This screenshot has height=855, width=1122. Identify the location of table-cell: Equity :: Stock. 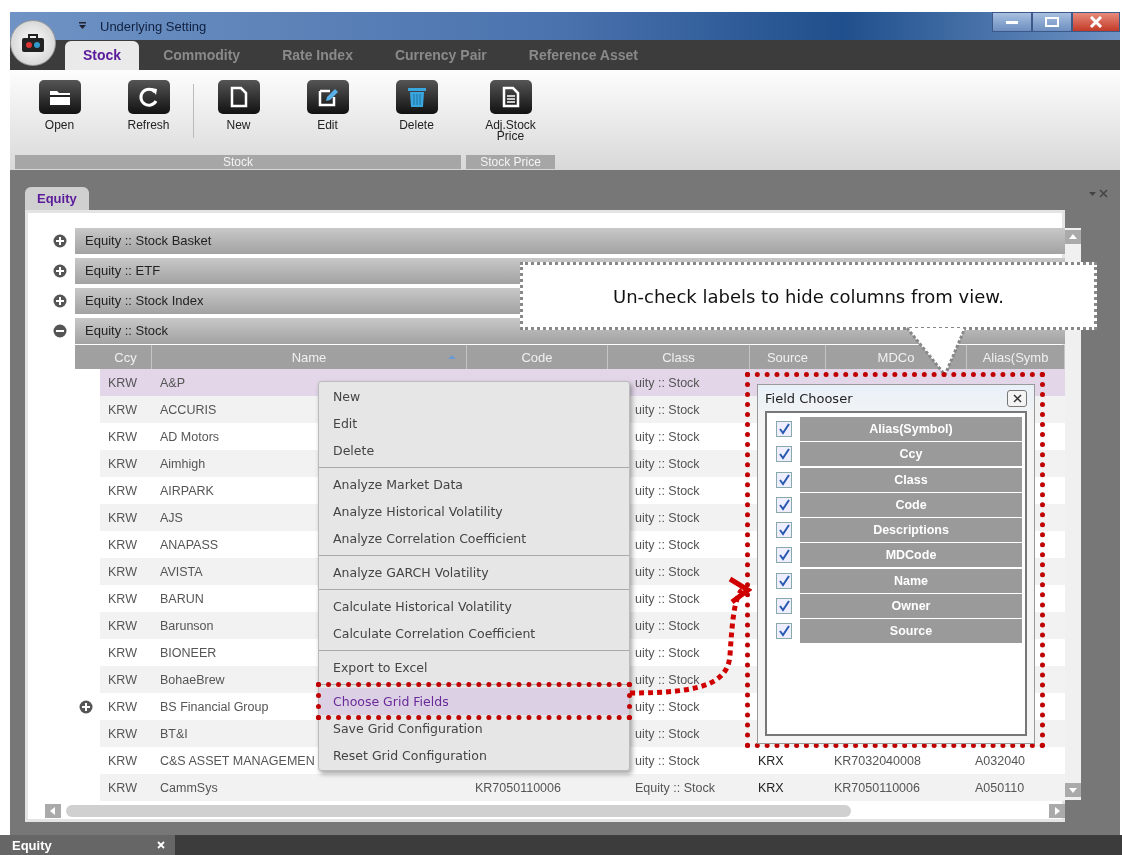
(675, 787).